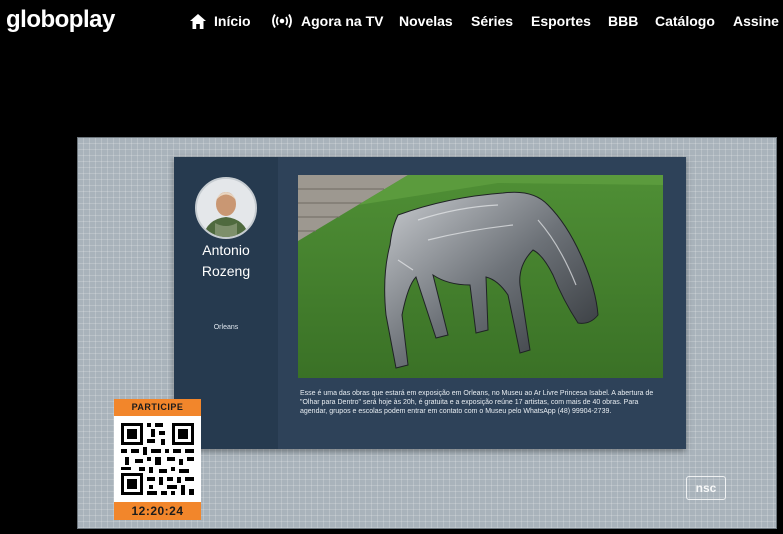  I want to click on nav-item-bbb: BBB, so click(623, 21).